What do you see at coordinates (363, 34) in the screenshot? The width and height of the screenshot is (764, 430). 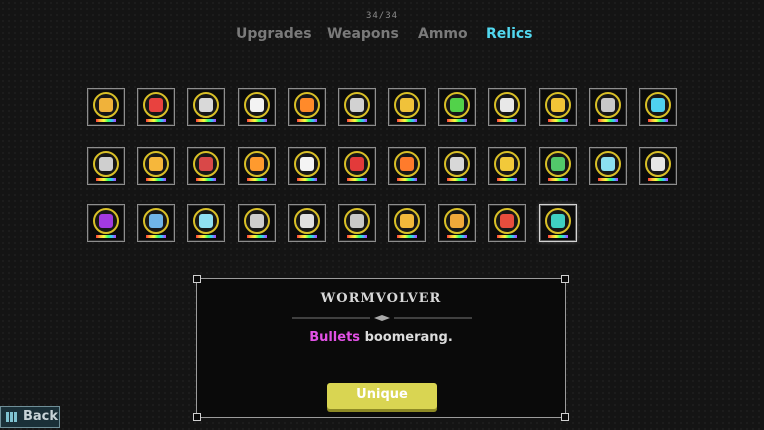 I see `tab-weapons: Weapons` at bounding box center [363, 34].